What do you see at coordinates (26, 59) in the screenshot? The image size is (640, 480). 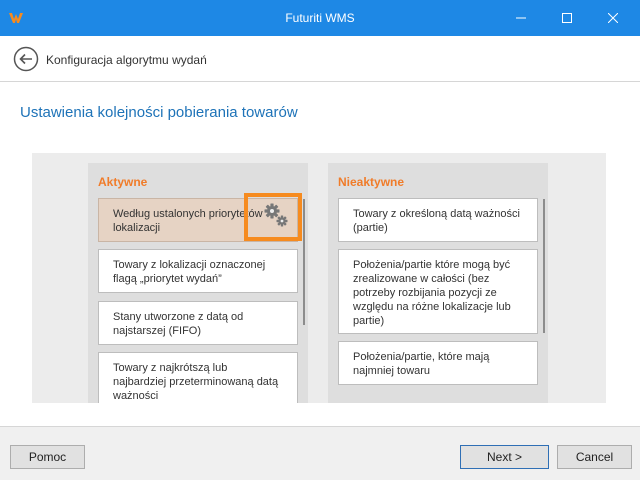 I see `back-arrow-icon` at bounding box center [26, 59].